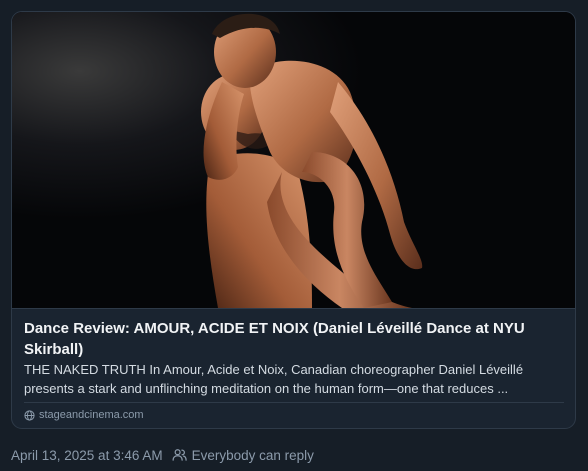  What do you see at coordinates (293, 308) in the screenshot?
I see `thumbnail-divider` at bounding box center [293, 308].